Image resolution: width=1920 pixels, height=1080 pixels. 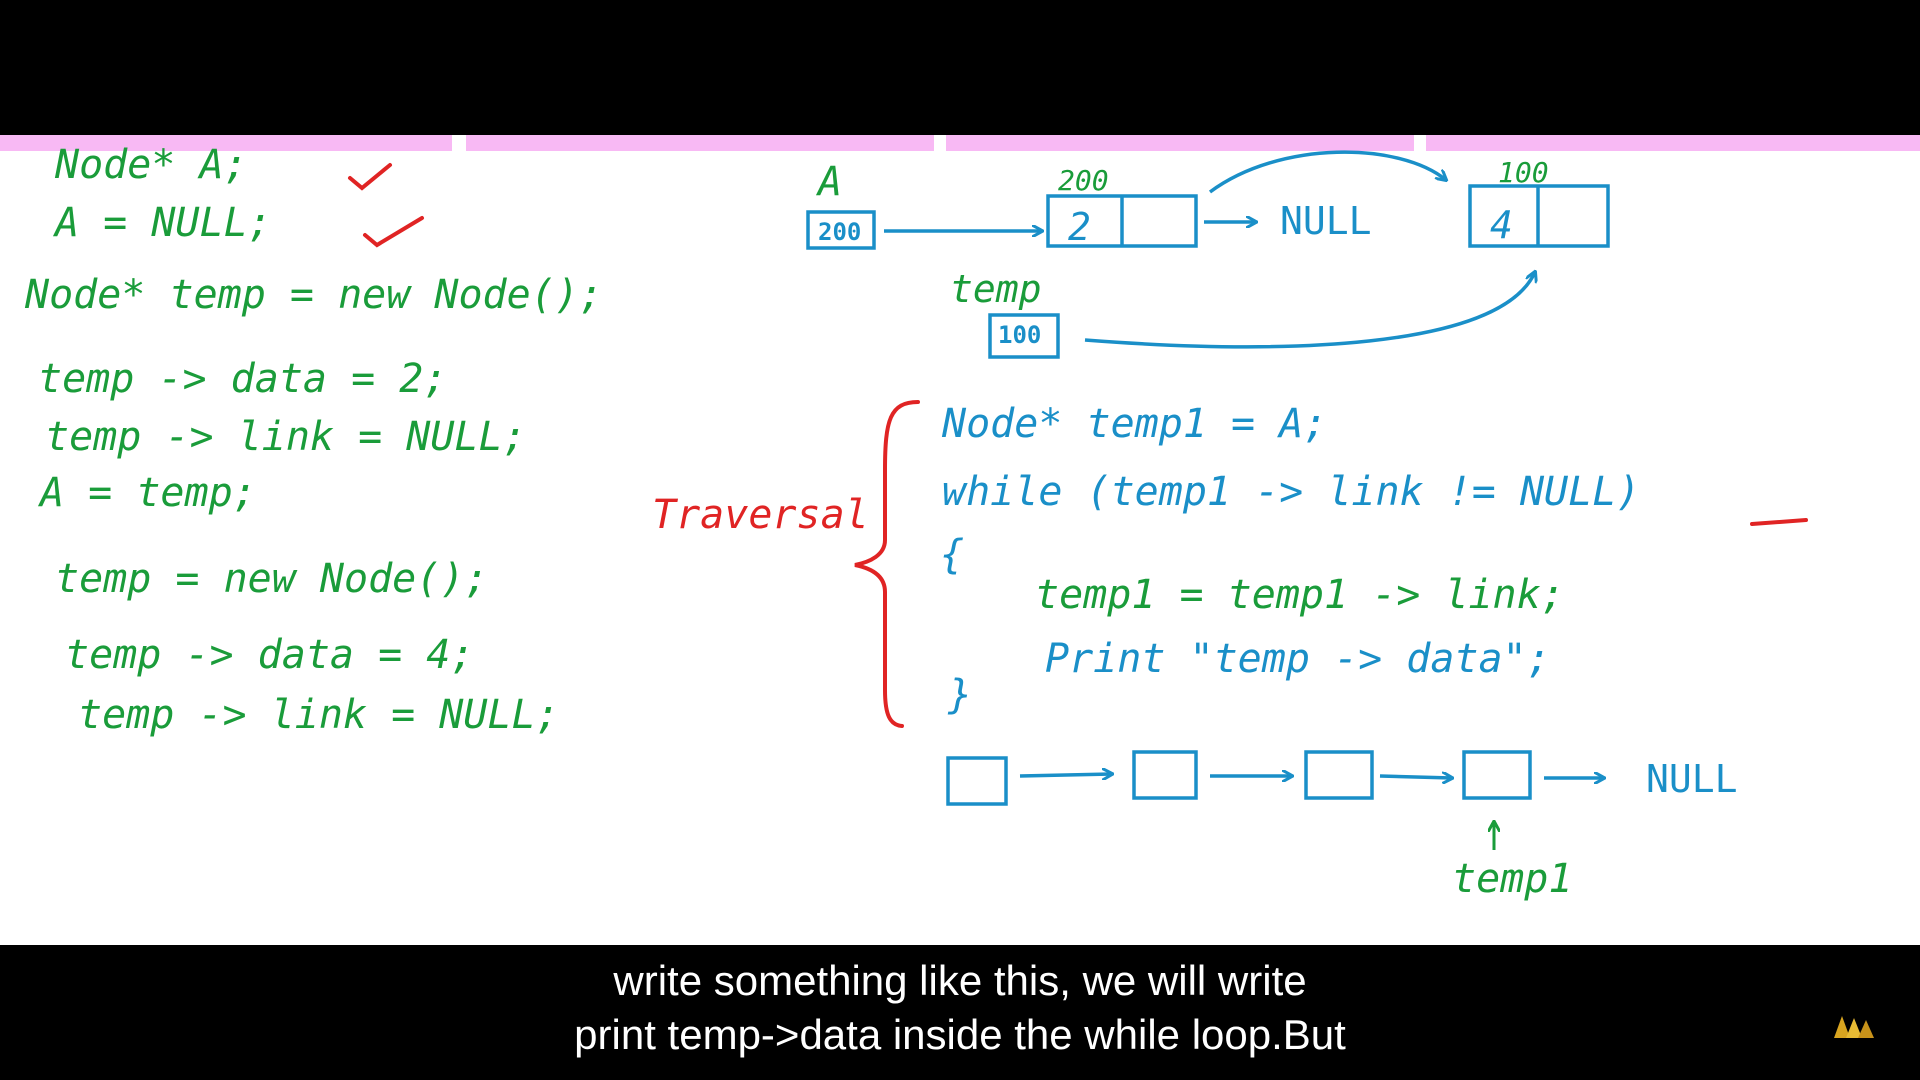 I want to click on code-line-9: temp -> link = NULL;, so click(x=319, y=715).